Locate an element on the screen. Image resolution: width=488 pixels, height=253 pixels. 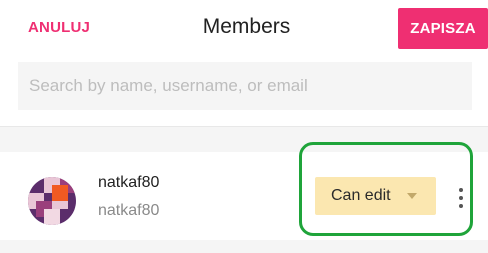
save-button: ZAPISZA is located at coordinates (443, 28).